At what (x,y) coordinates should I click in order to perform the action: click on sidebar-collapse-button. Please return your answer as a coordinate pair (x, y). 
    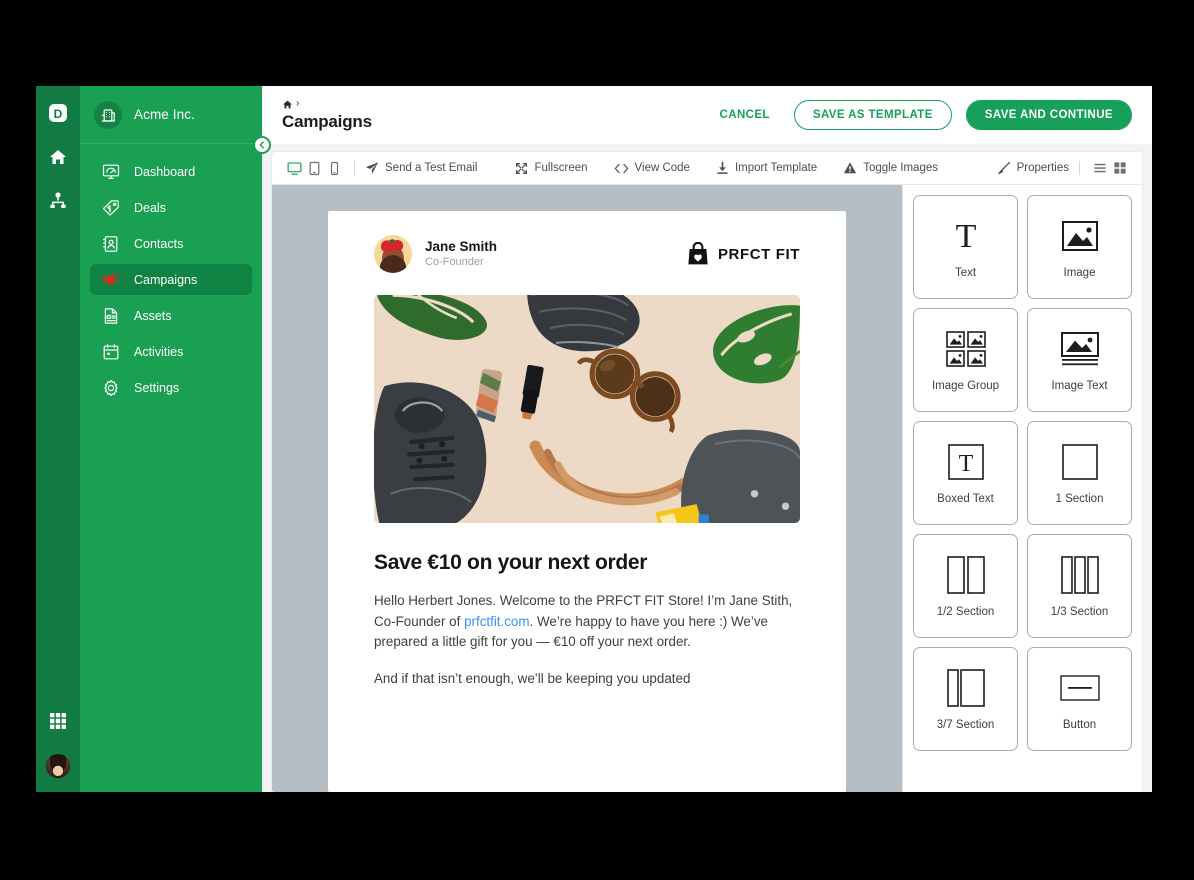
    Looking at the image, I should click on (262, 145).